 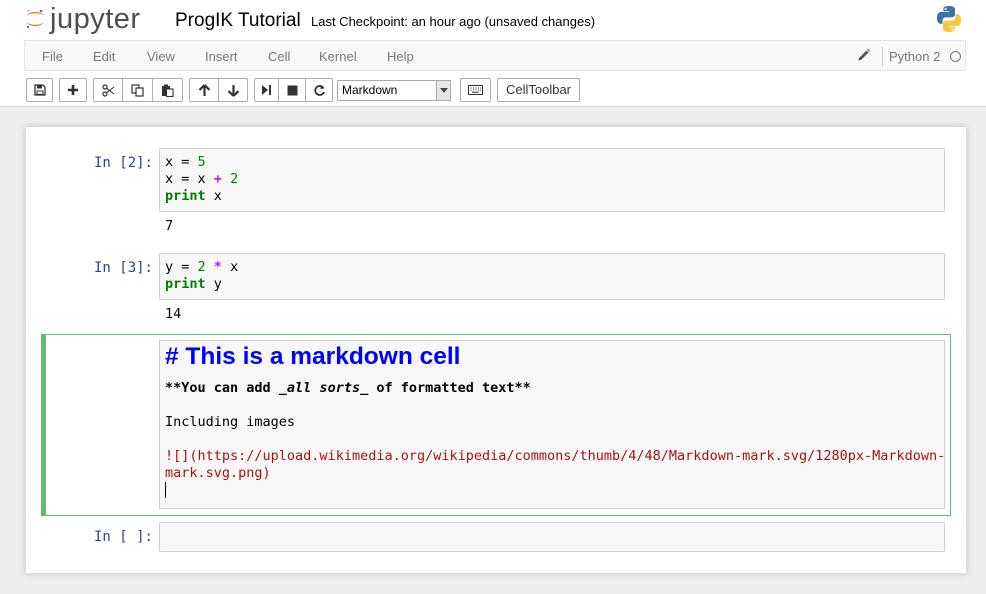 I want to click on arrow-down-icon, so click(x=233, y=90).